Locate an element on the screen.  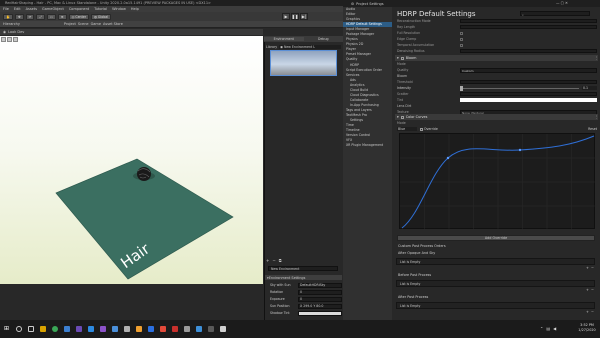
visual-studio-icon is located at coordinates (103, 329).